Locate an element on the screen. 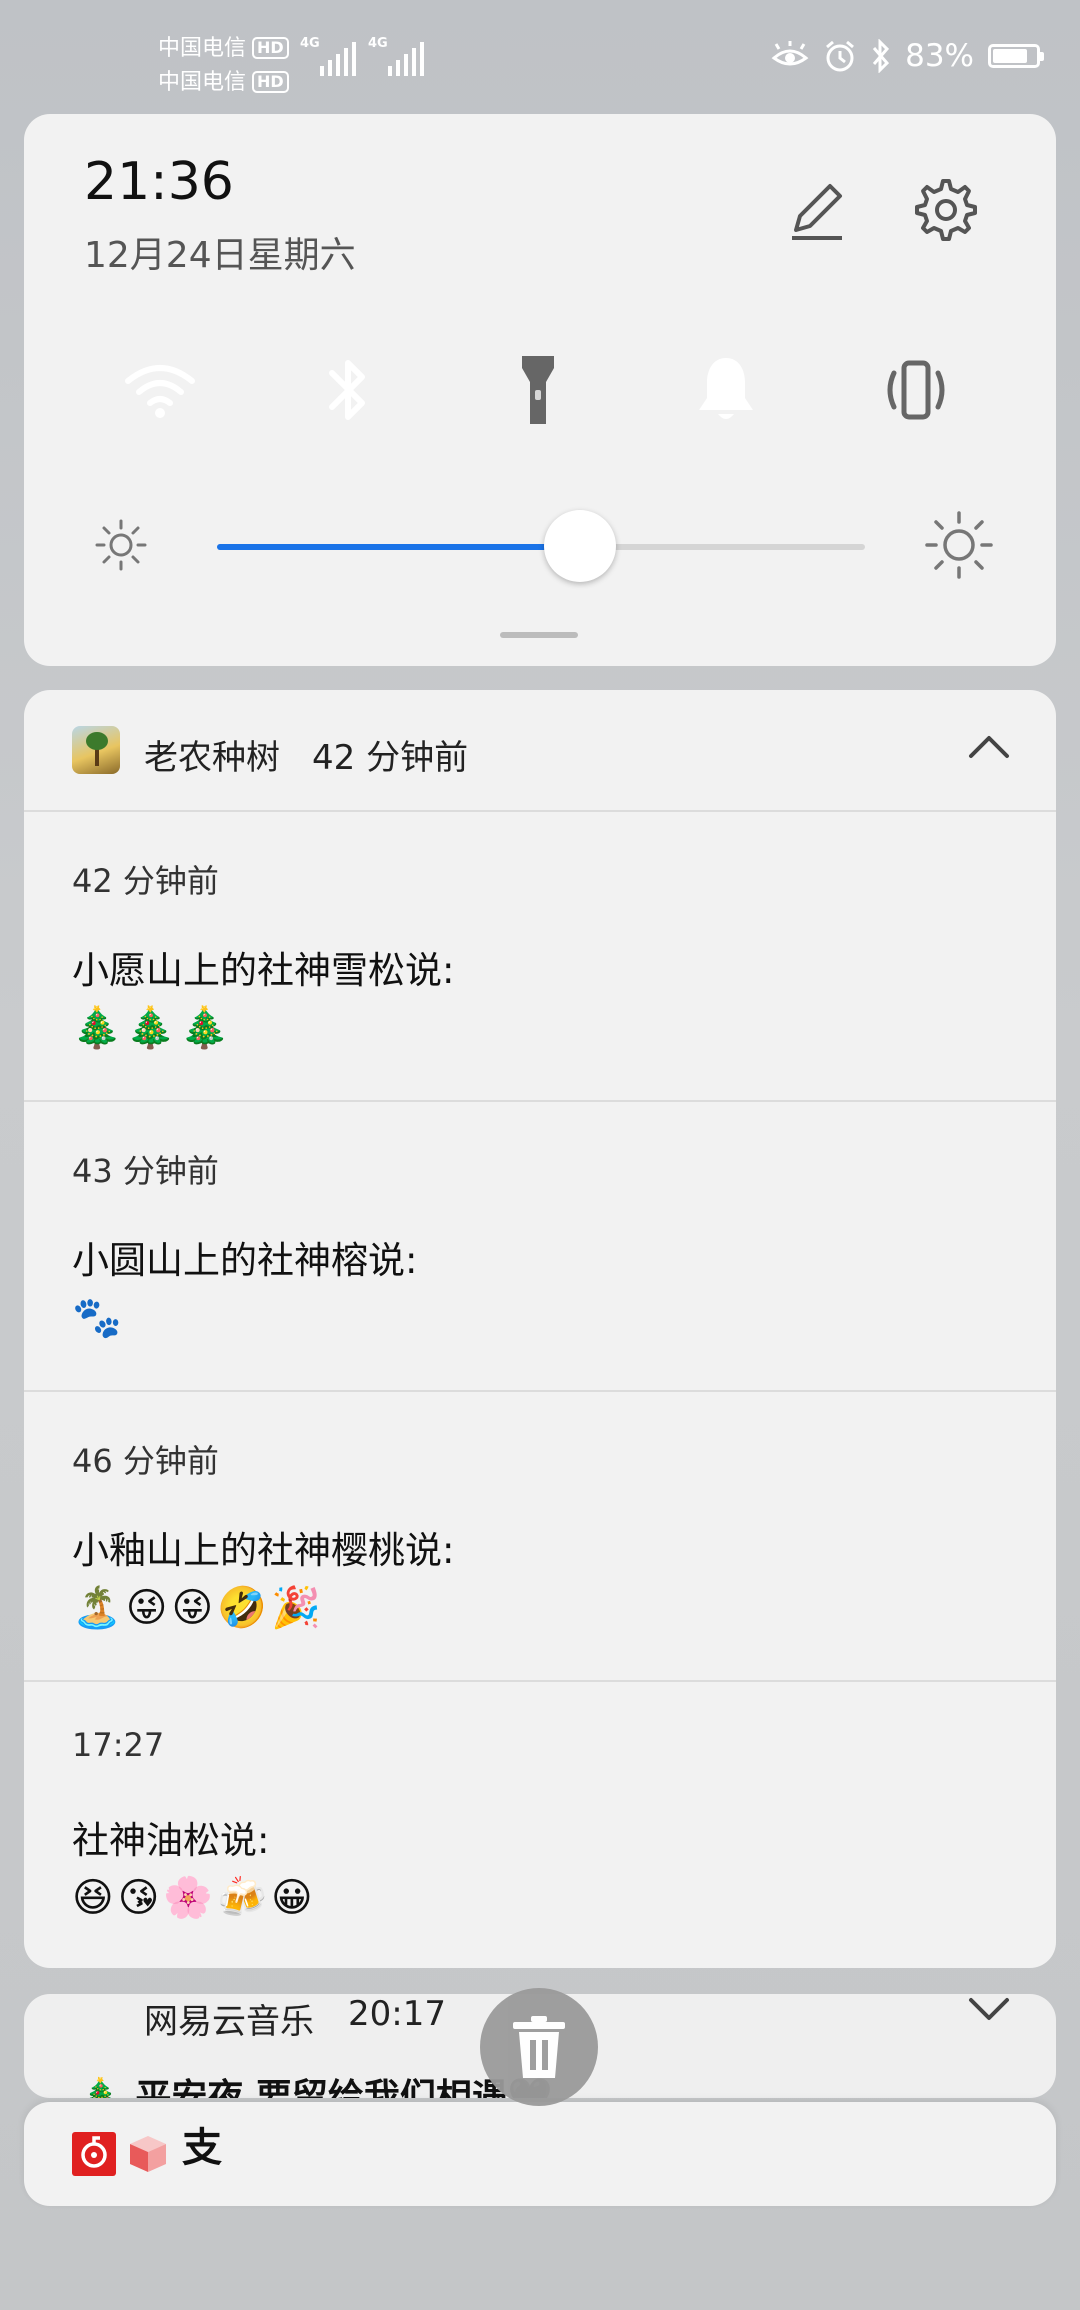  status-right: 83% is located at coordinates (907, 56).